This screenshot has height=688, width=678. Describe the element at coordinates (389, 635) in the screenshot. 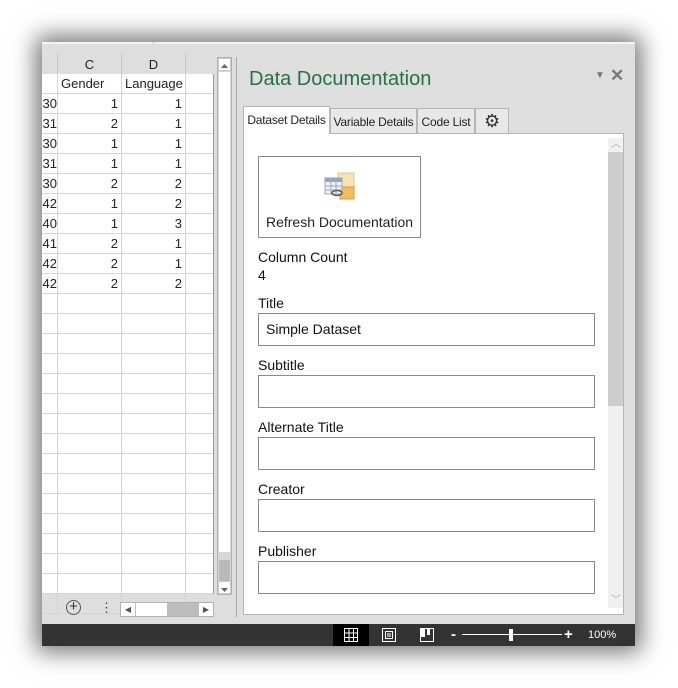

I see `page-layout-view-button` at that location.